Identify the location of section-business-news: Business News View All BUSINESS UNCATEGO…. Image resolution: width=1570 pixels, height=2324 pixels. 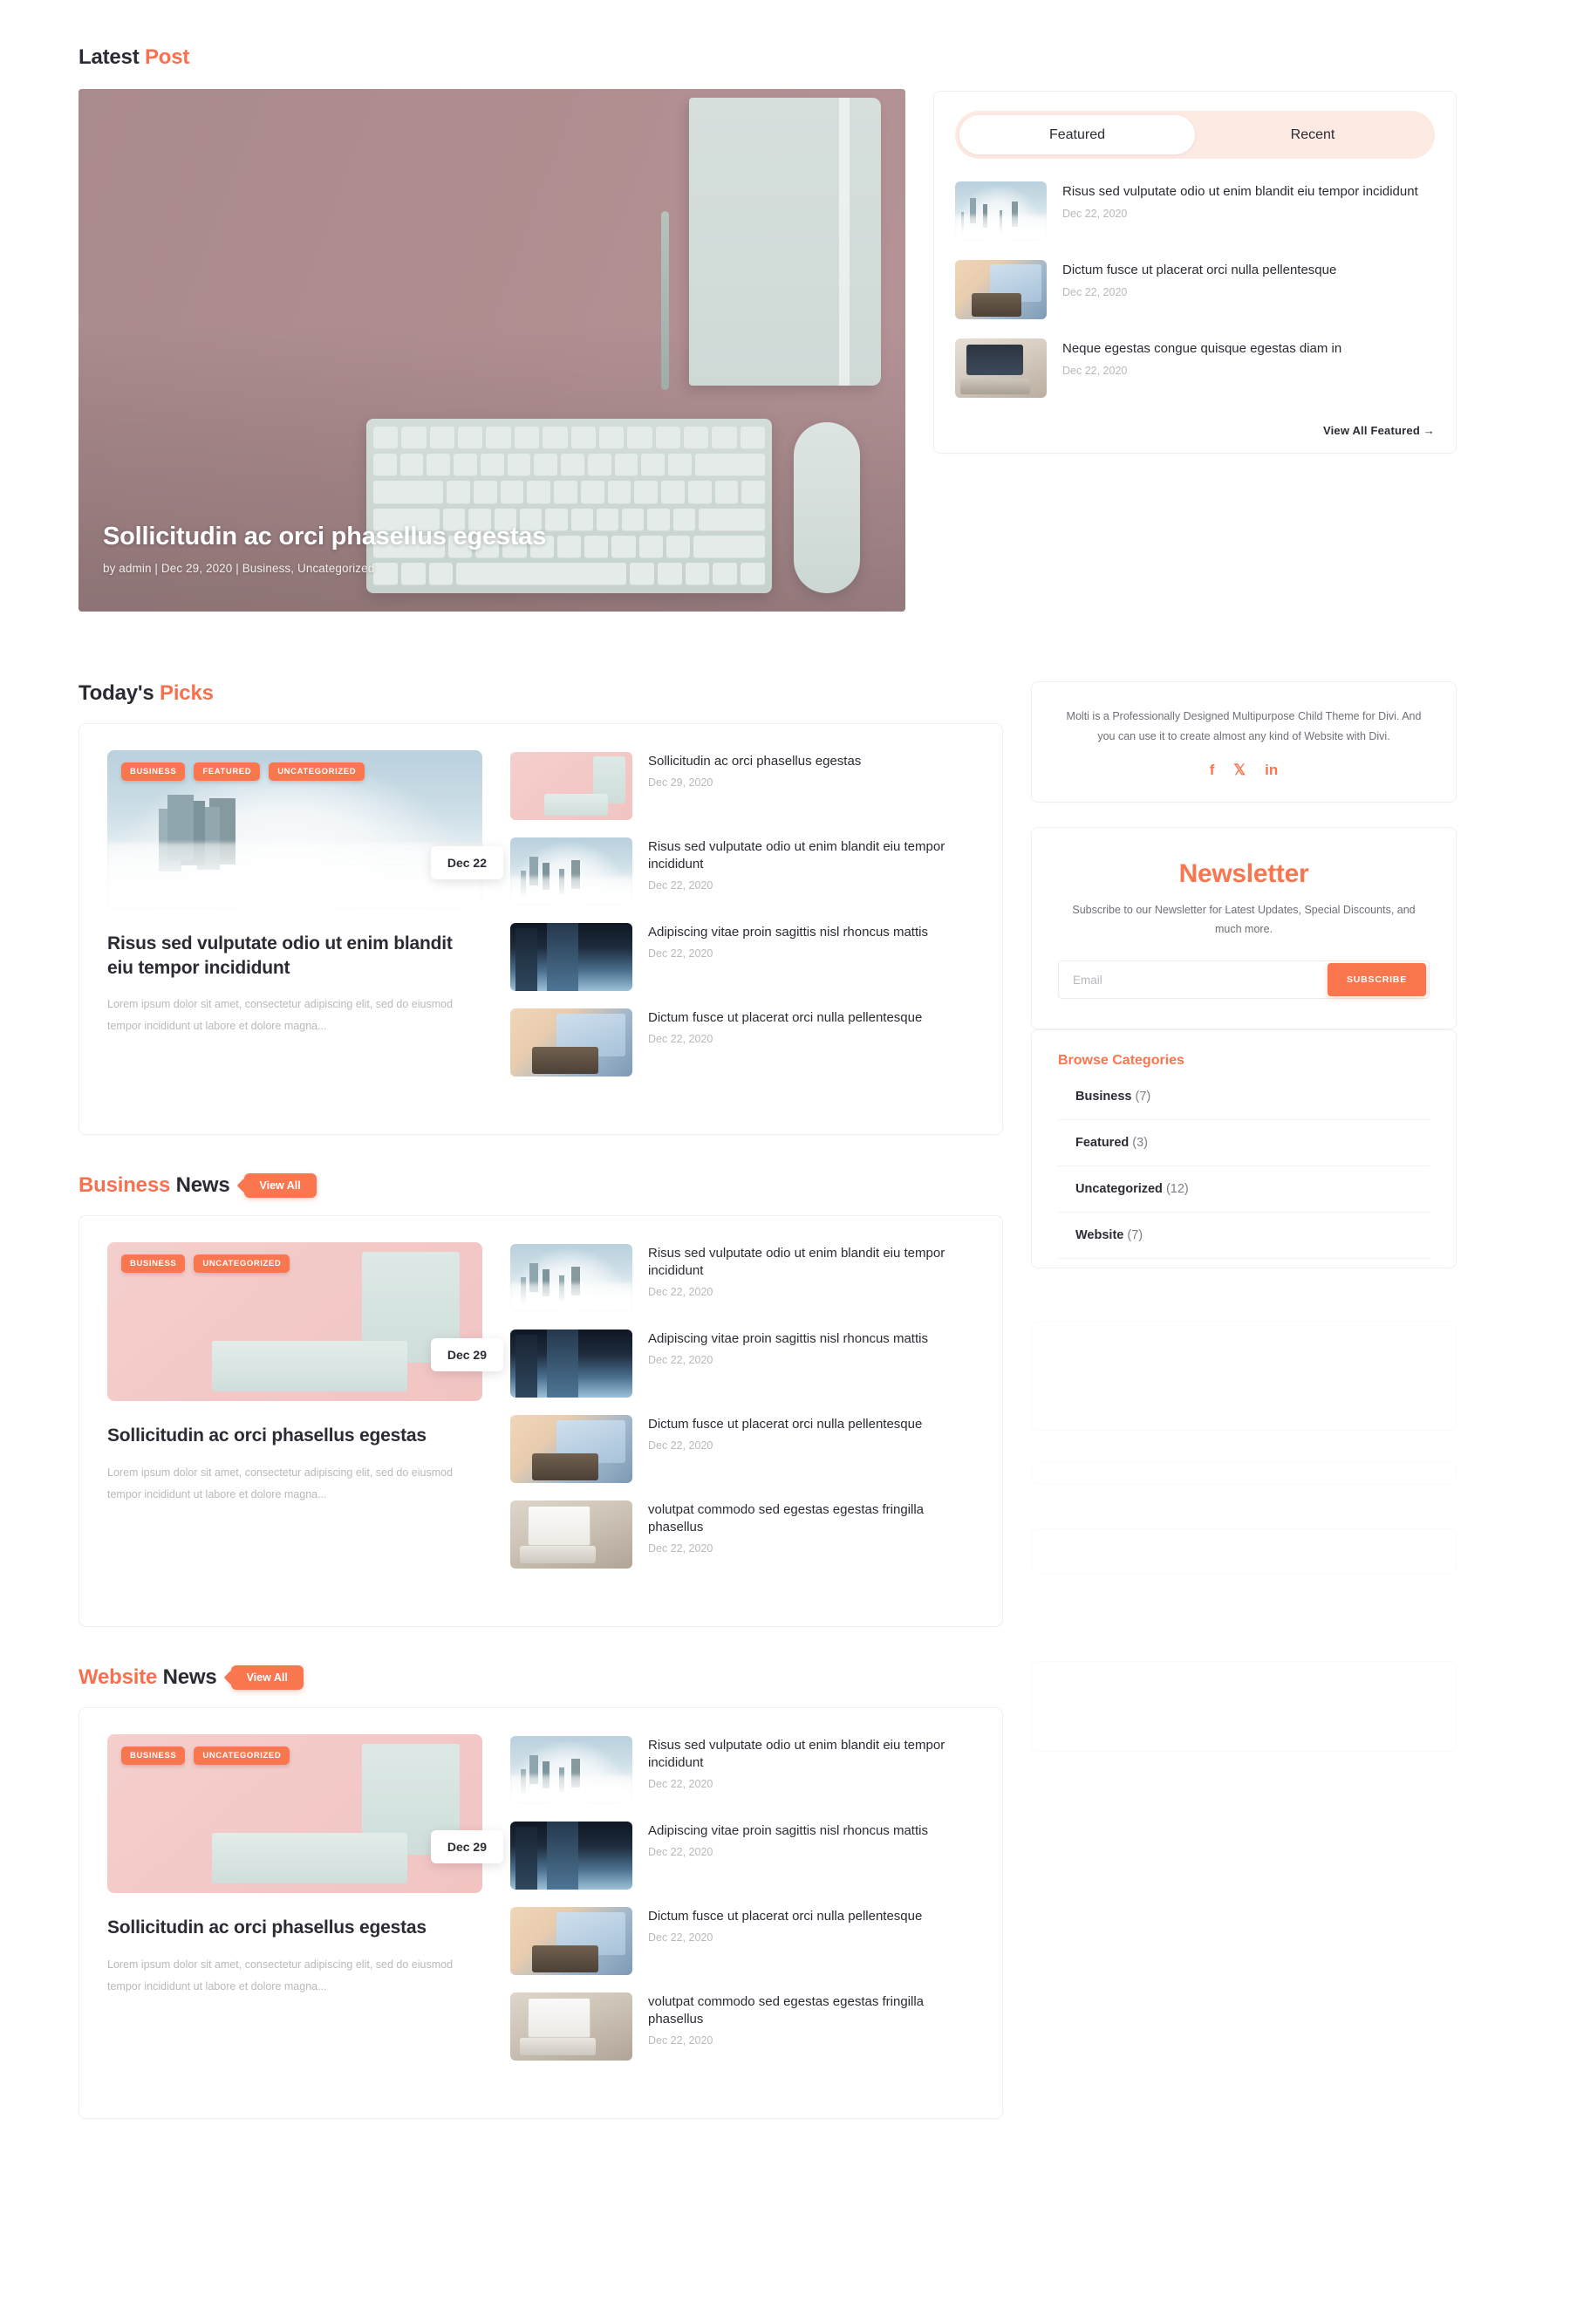
(540, 1400).